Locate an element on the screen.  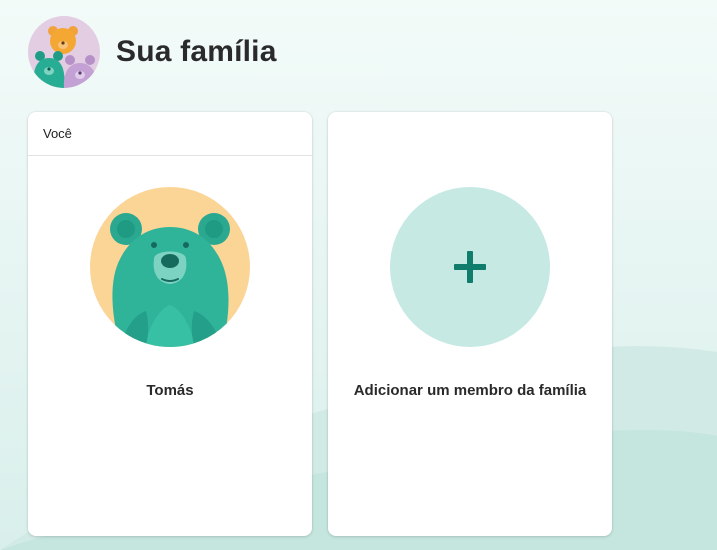
member-name: Tomás is located at coordinates (170, 390).